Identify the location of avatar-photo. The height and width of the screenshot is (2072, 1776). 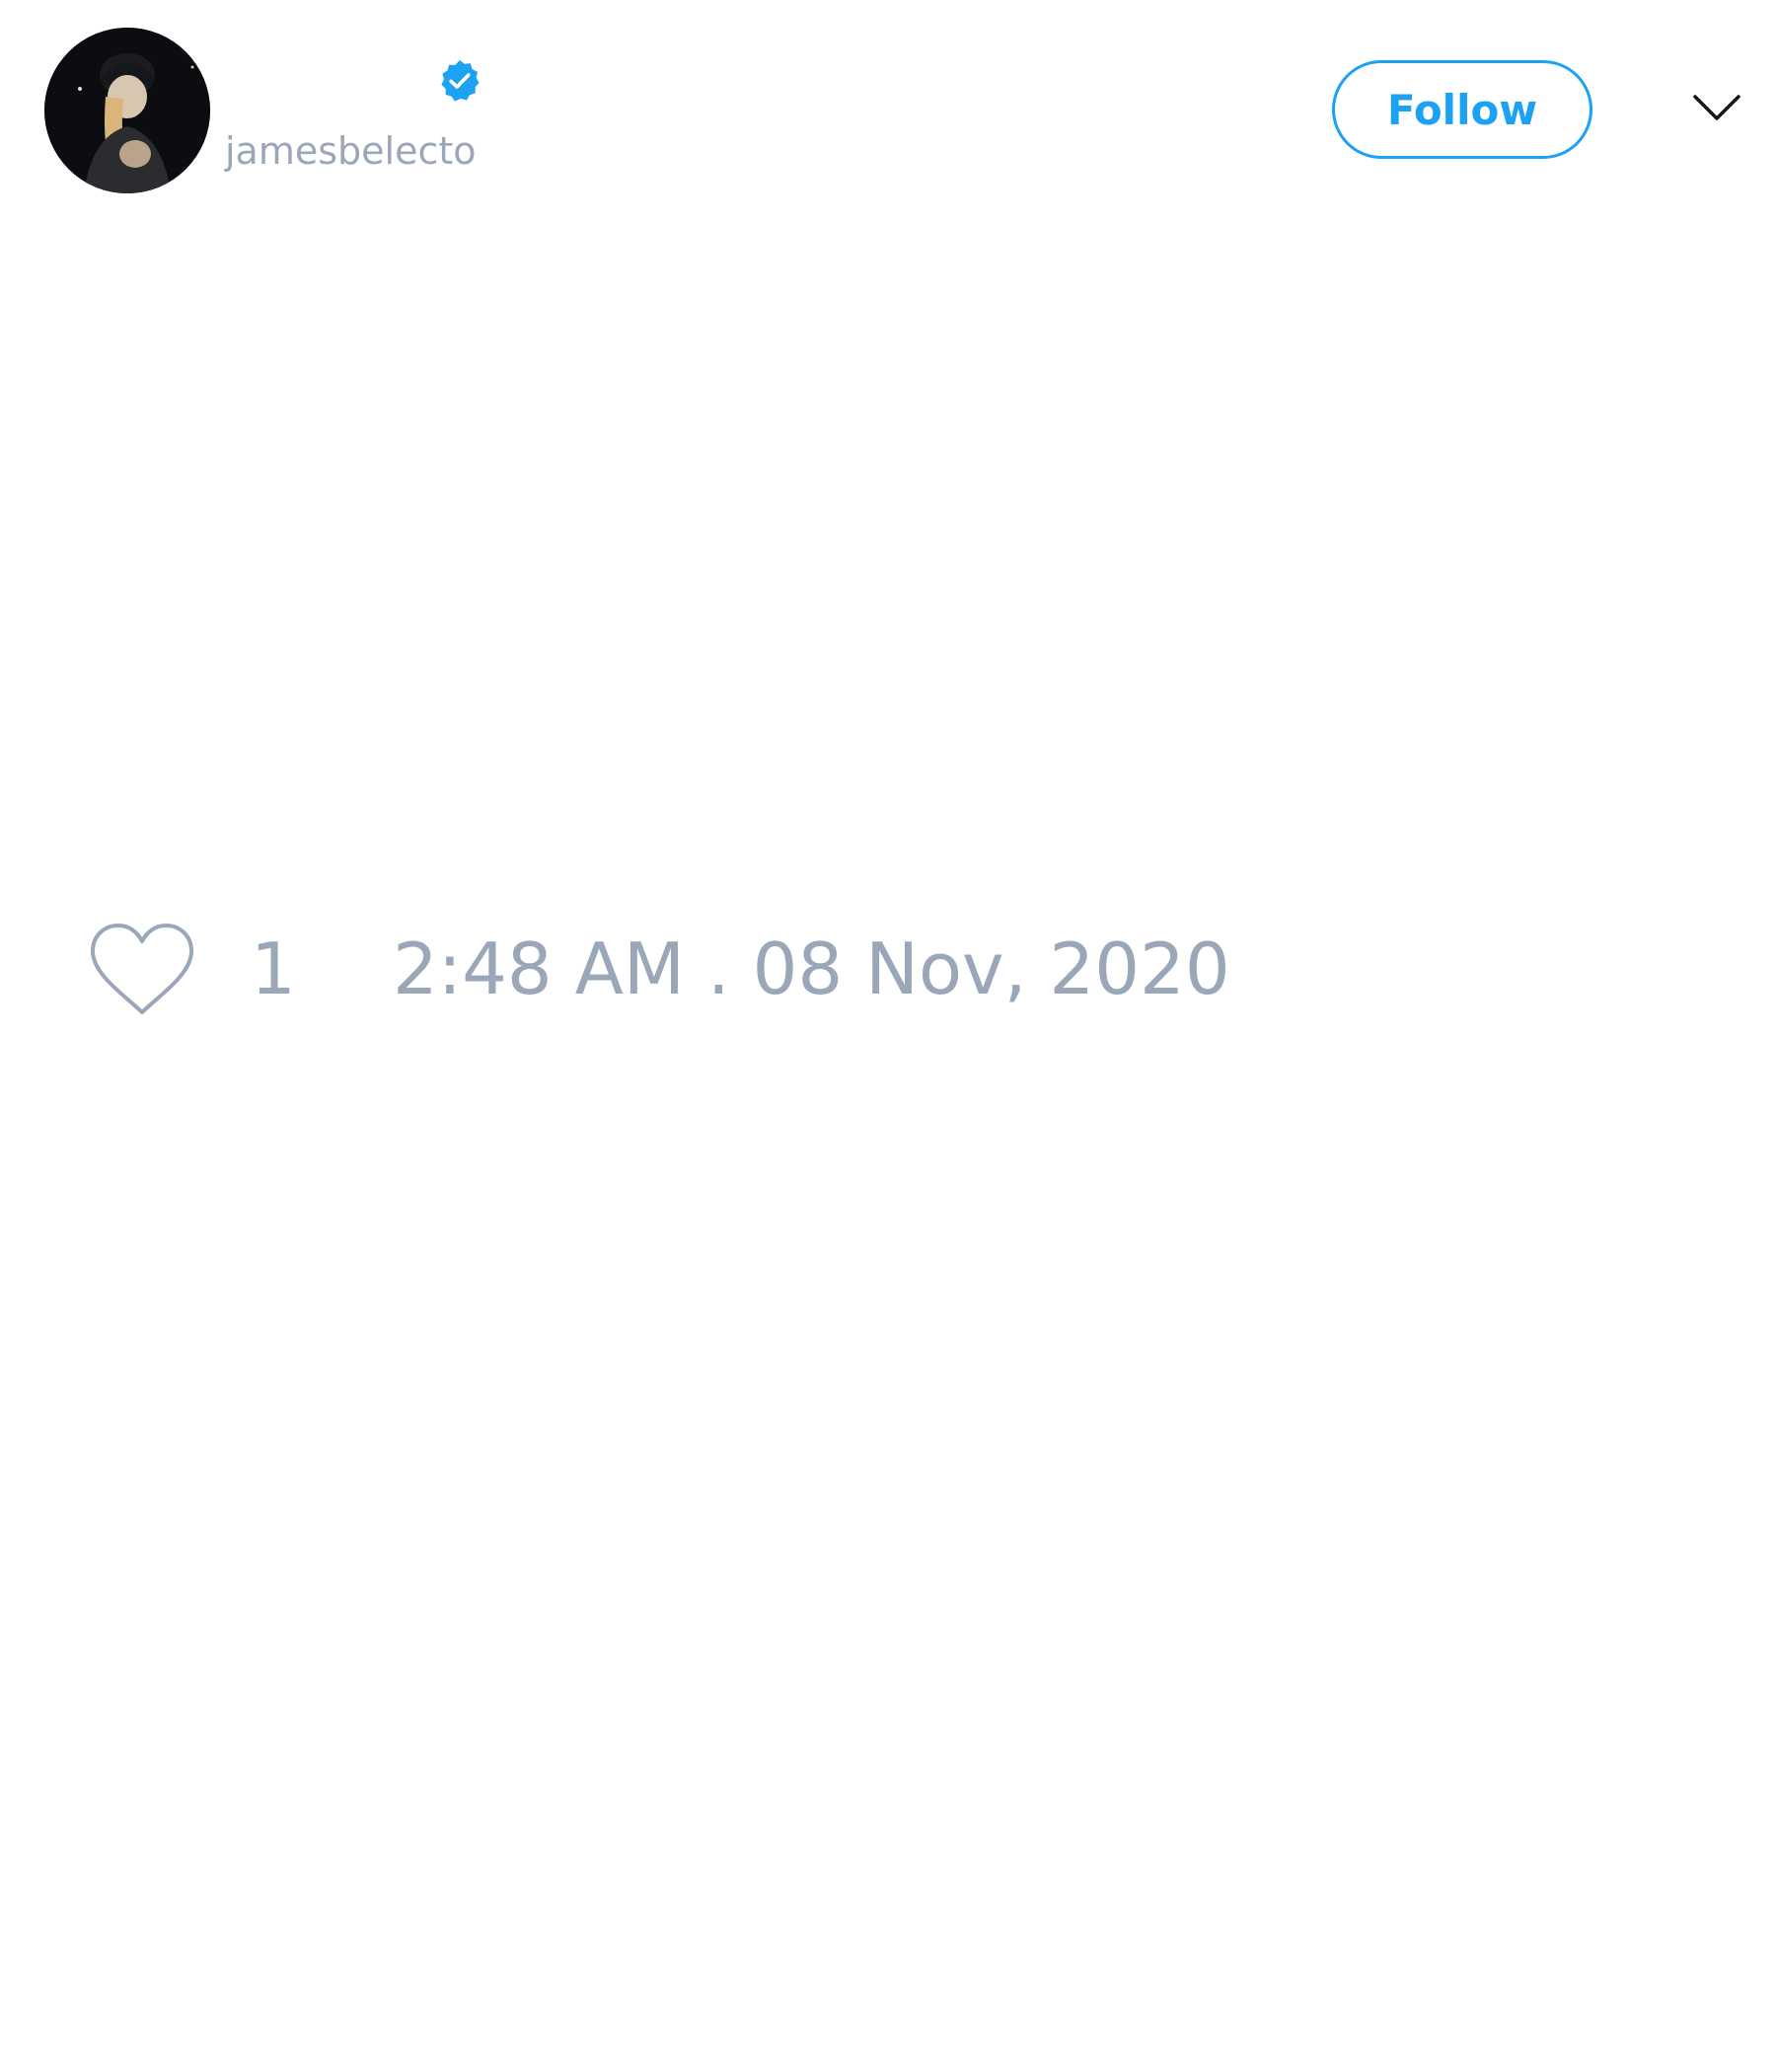
(127, 111).